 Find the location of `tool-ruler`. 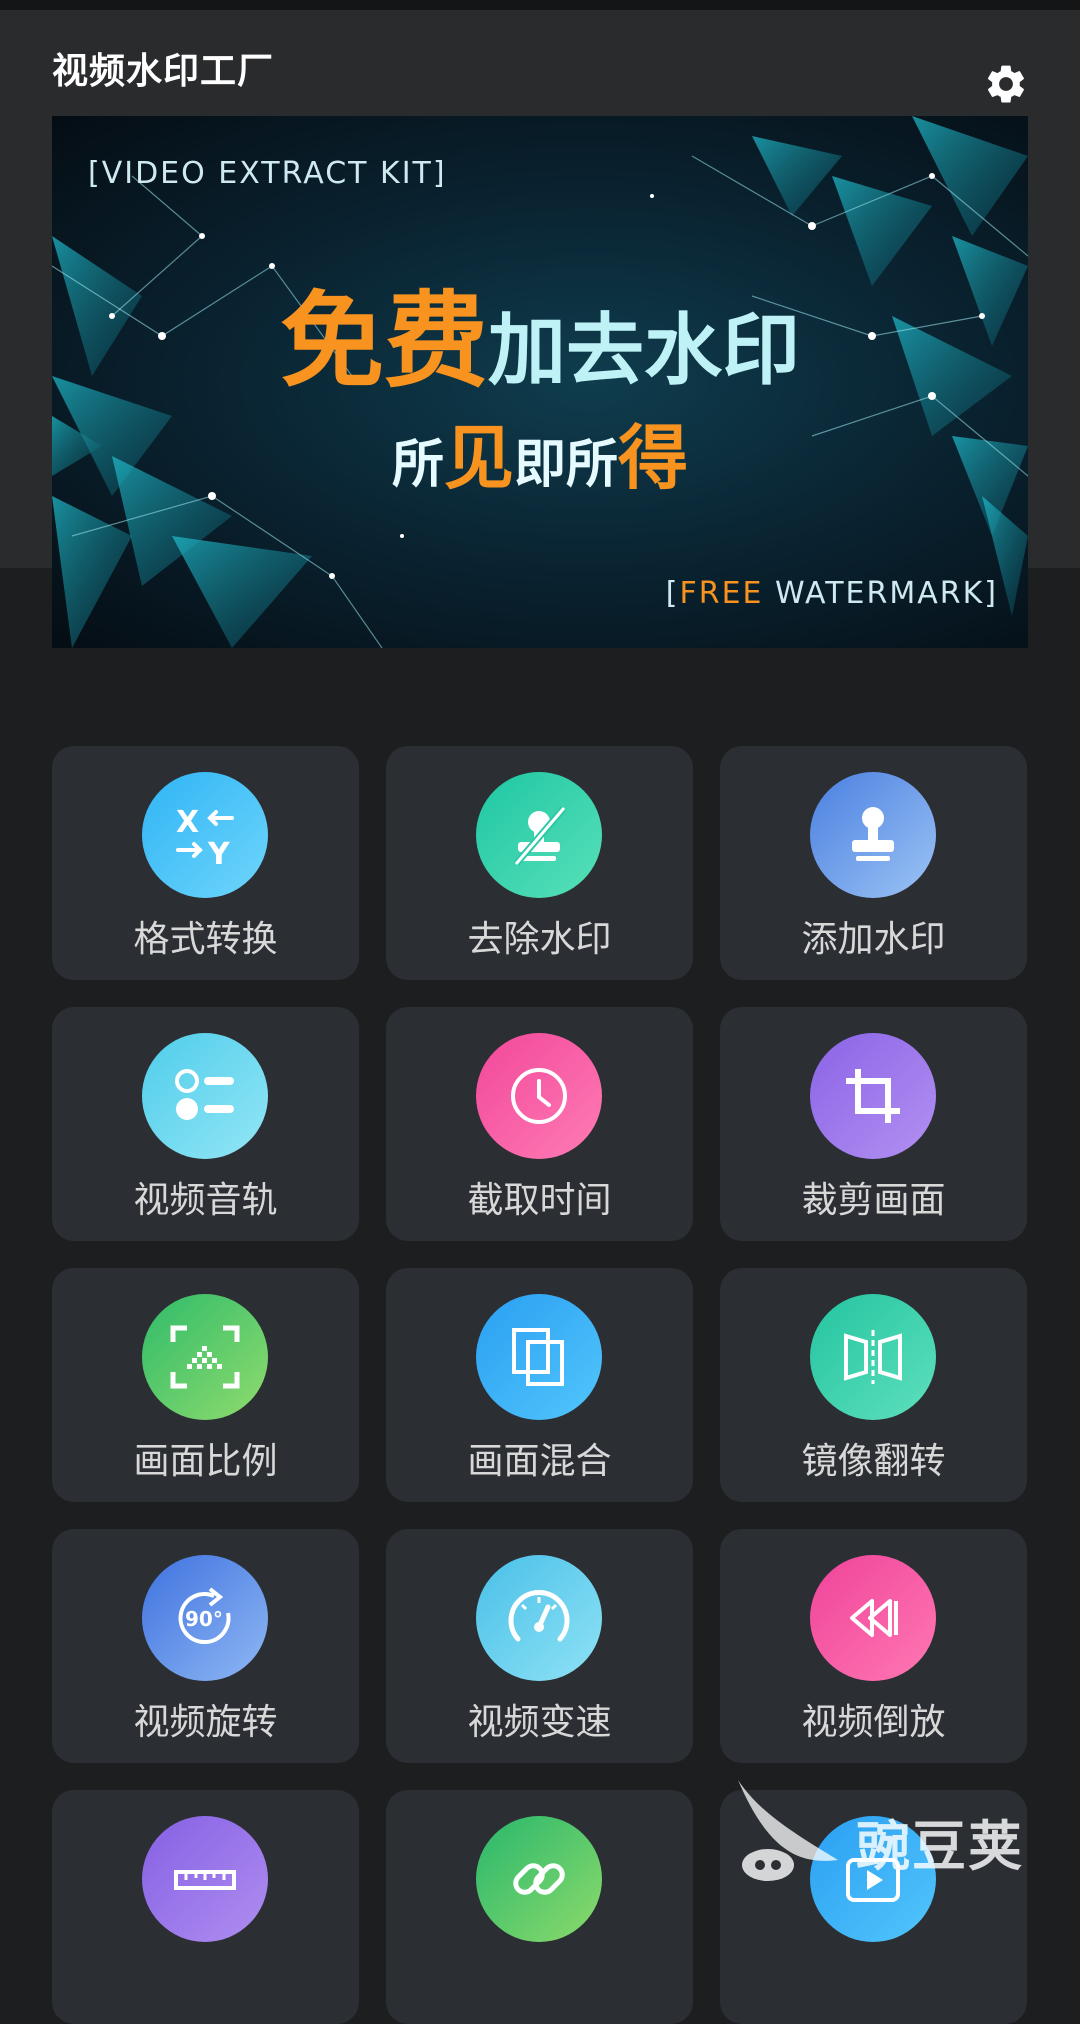

tool-ruler is located at coordinates (205, 1907).